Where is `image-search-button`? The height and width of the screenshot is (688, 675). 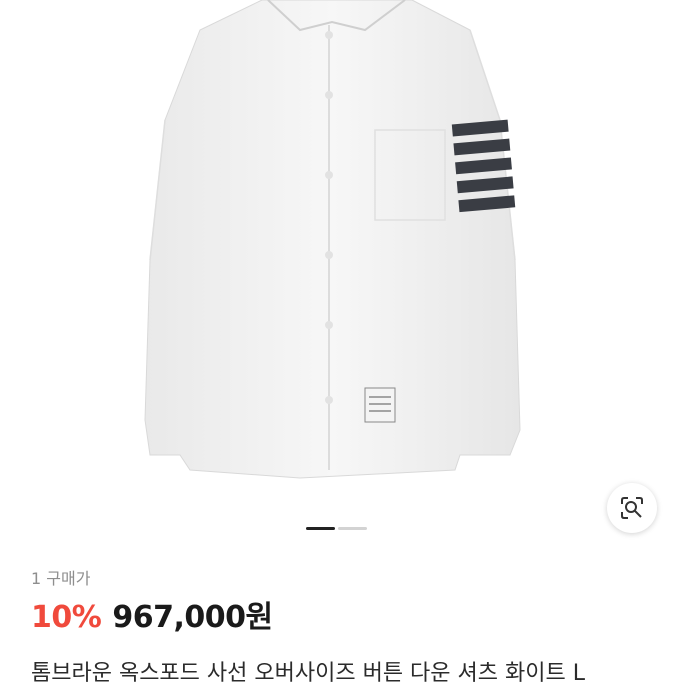 image-search-button is located at coordinates (632, 508).